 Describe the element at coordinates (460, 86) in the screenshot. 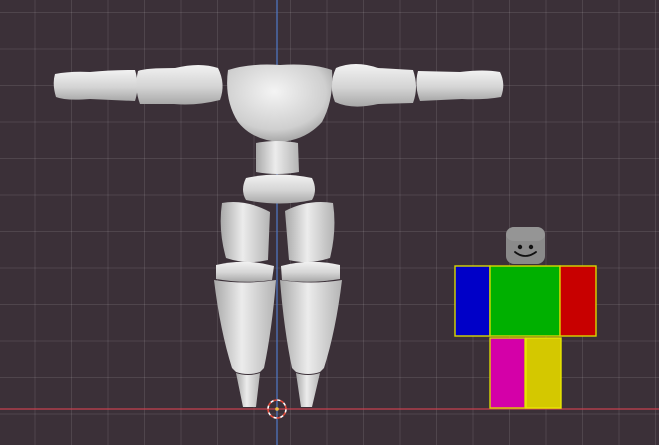

I see `right-forearm` at that location.